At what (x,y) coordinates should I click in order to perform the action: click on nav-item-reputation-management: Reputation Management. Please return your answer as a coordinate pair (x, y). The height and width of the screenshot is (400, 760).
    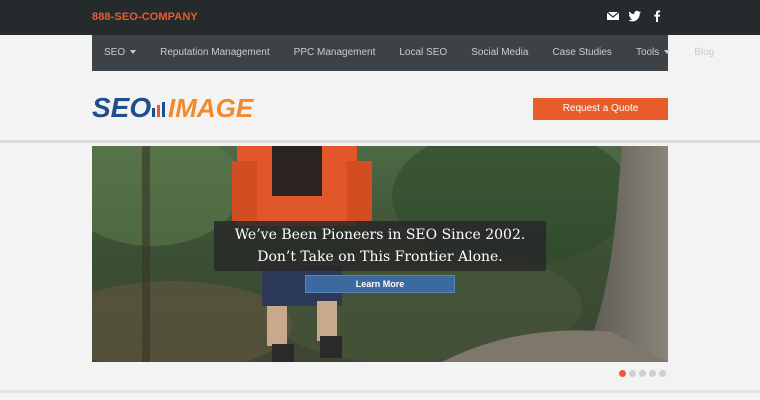
    Looking at the image, I should click on (215, 53).